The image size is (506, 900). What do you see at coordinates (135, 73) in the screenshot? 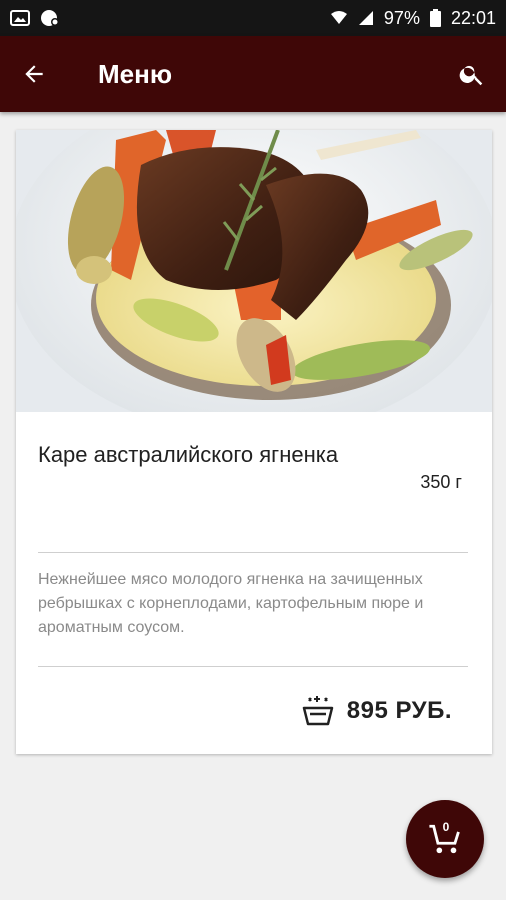
I see `page-title: Меню` at bounding box center [135, 73].